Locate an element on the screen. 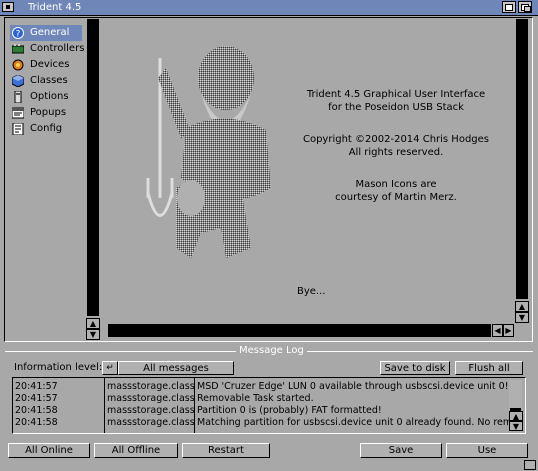 This screenshot has width=538, height=471. sidebar-item-label: Options is located at coordinates (49, 96).